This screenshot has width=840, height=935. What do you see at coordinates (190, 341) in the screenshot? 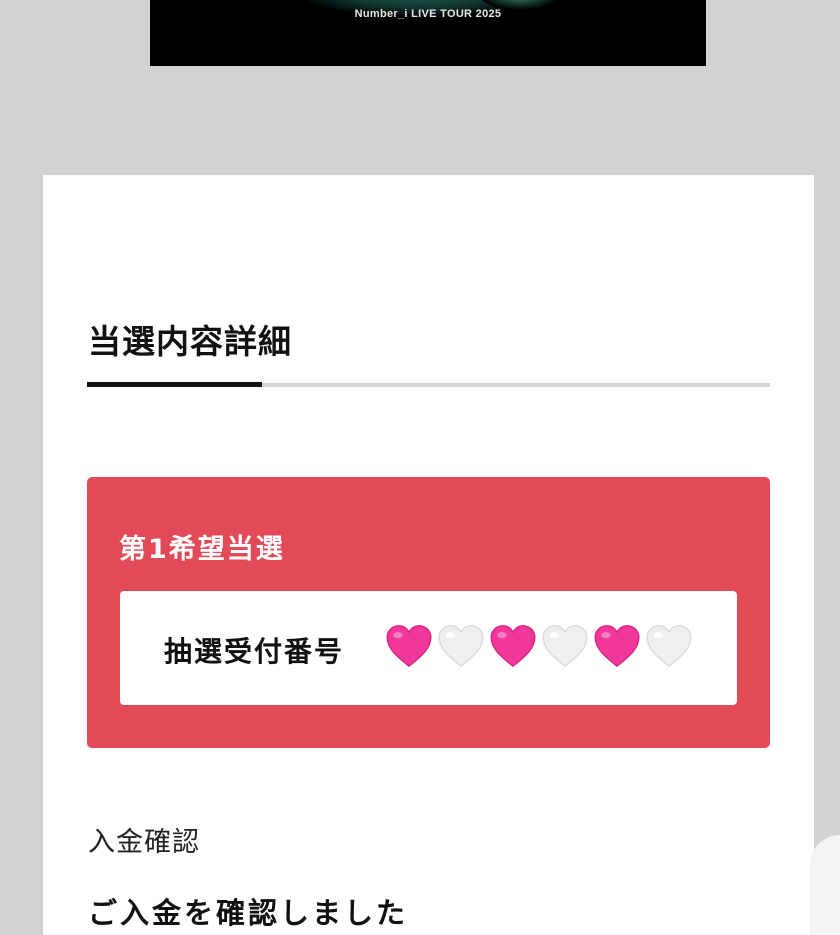
I see `page-title: 当選内容詳細` at bounding box center [190, 341].